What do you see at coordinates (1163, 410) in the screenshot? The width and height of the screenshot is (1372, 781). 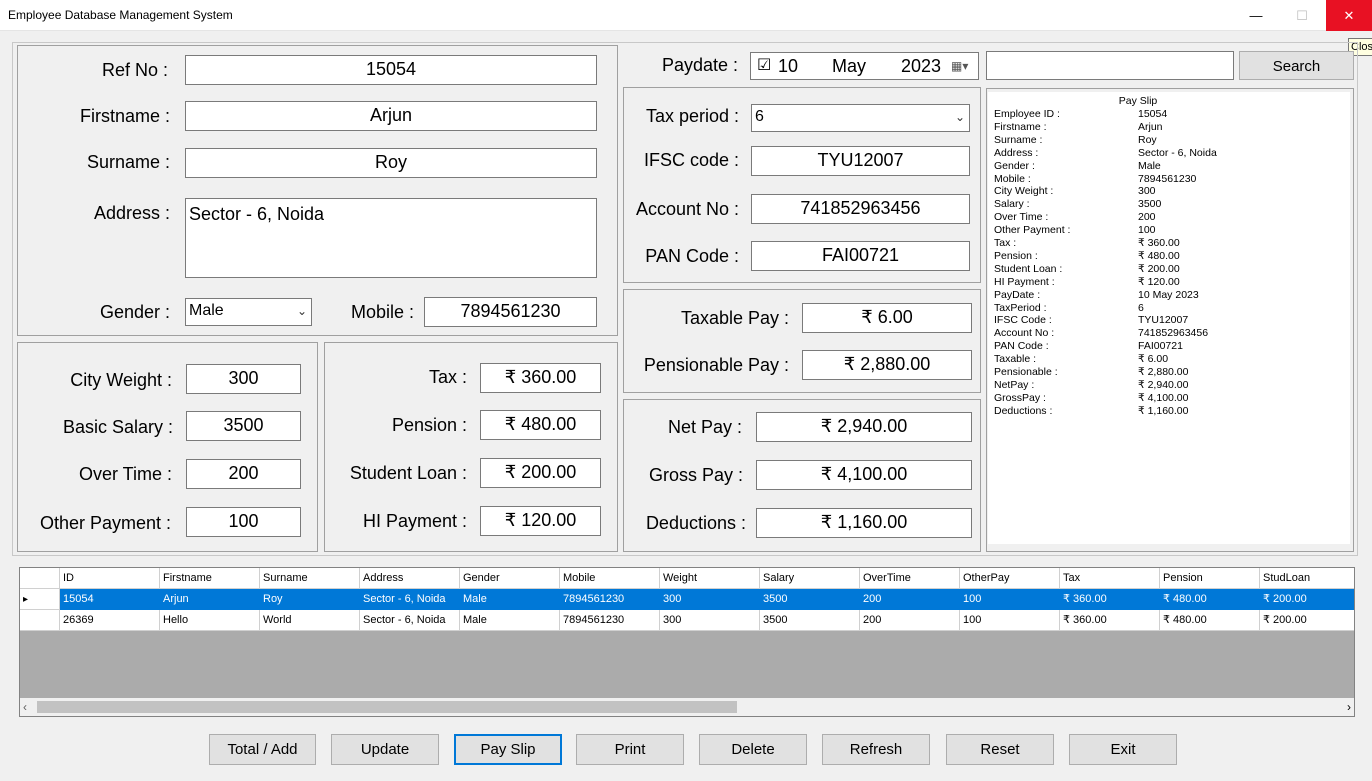 I see `payslip-value: ₹ 1,160.00` at bounding box center [1163, 410].